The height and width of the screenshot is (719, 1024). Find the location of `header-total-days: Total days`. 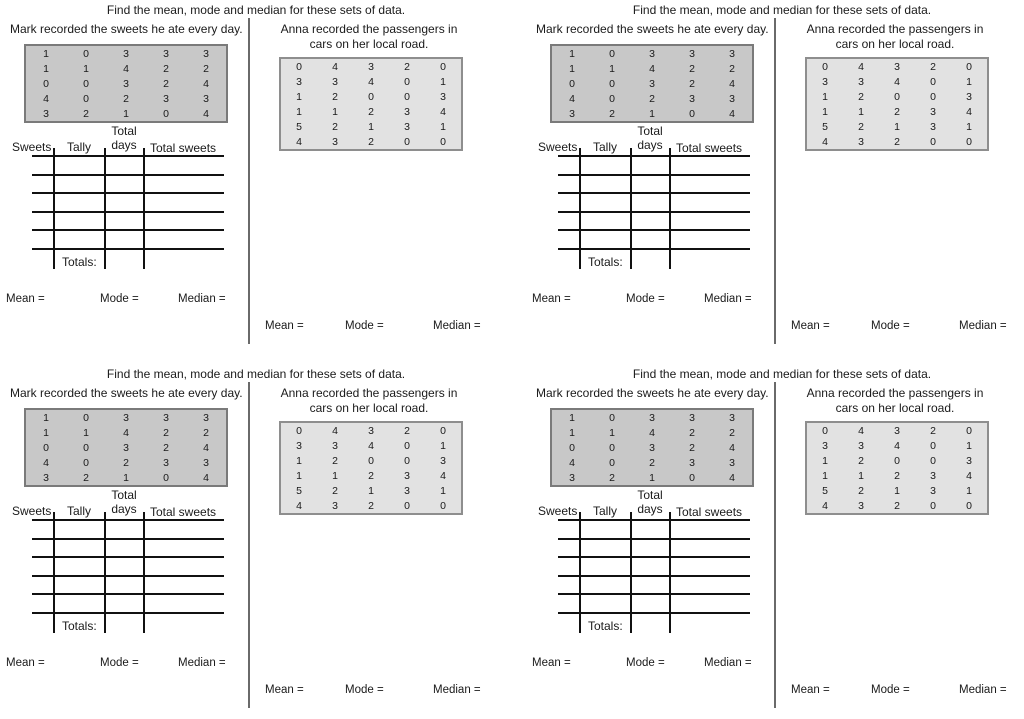

header-total-days: Total days is located at coordinates (650, 138).